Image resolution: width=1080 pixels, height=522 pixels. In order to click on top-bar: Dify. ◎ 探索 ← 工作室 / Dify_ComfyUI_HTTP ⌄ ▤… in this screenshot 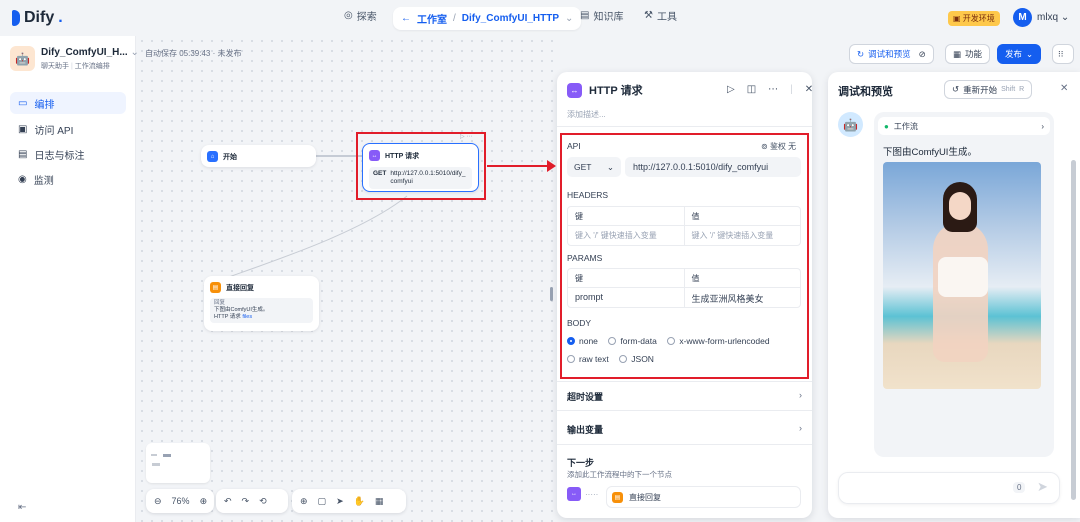, I will do `click(540, 18)`.